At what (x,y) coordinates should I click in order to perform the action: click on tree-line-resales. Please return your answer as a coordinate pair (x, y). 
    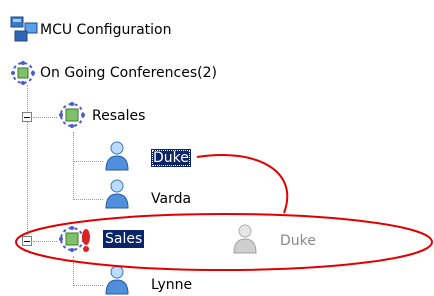
    Looking at the image, I should click on (45, 117).